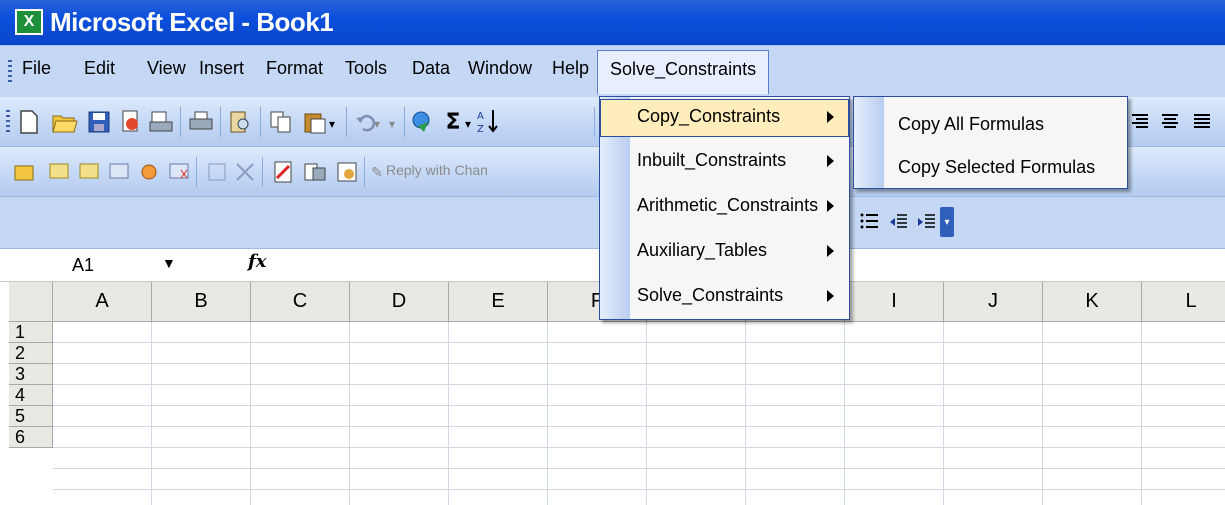 The height and width of the screenshot is (505, 1225). Describe the element at coordinates (947, 222) in the screenshot. I see `toolbar-options-icon: ▾` at that location.